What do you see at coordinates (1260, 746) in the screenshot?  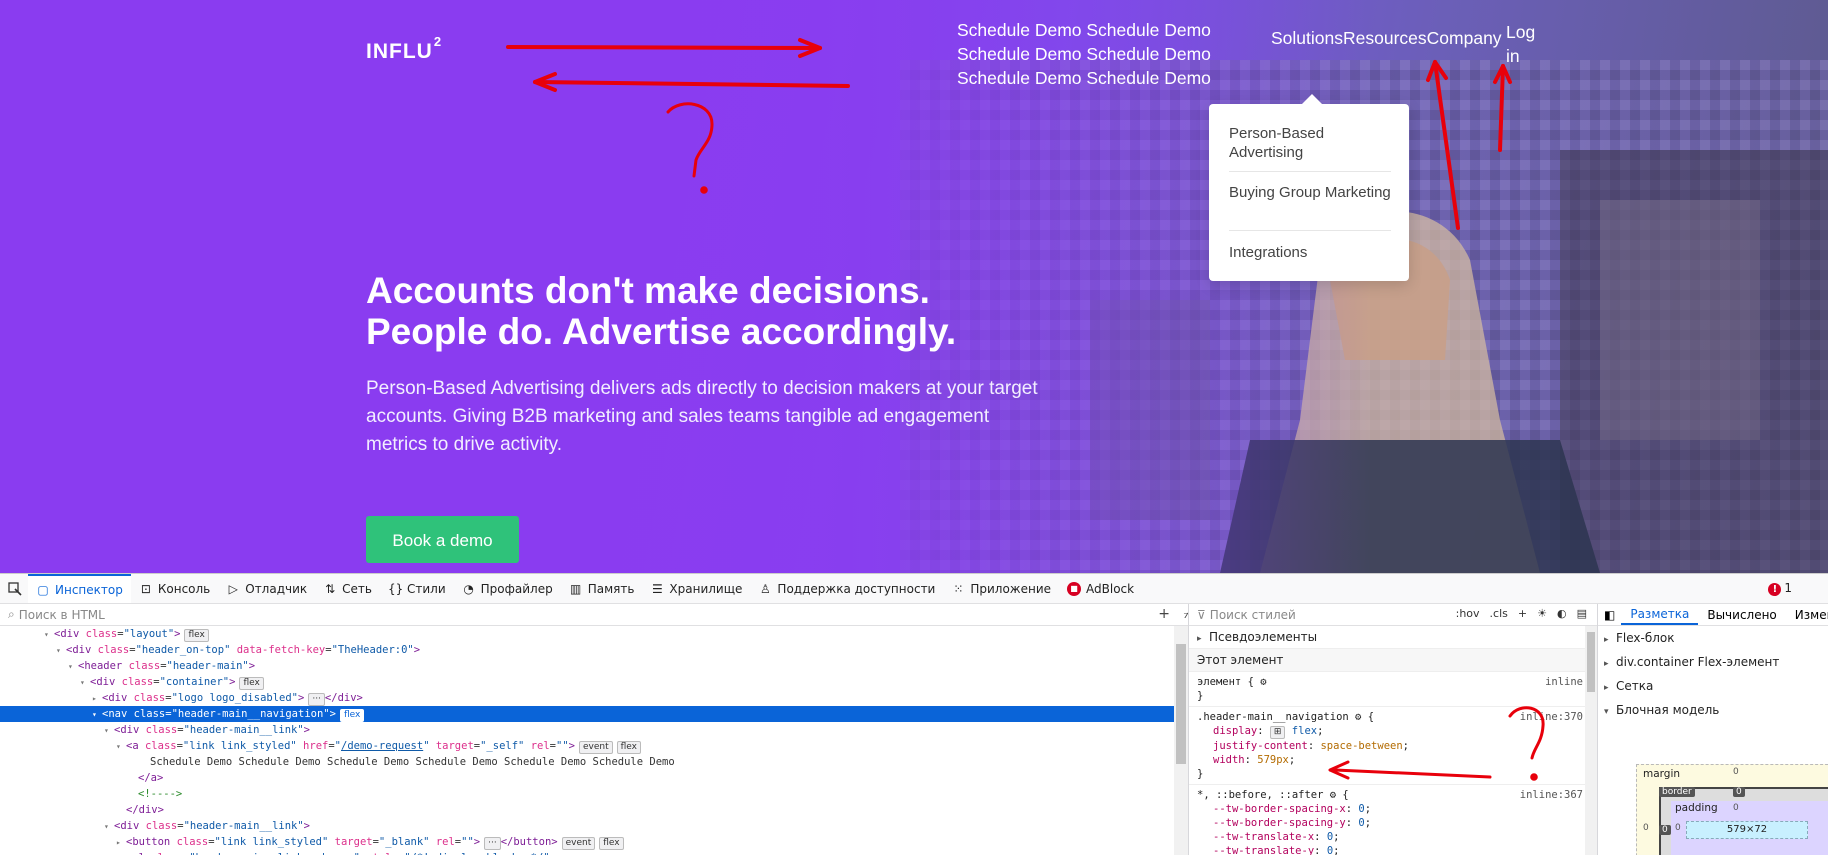 I see `css-property: justify-content` at bounding box center [1260, 746].